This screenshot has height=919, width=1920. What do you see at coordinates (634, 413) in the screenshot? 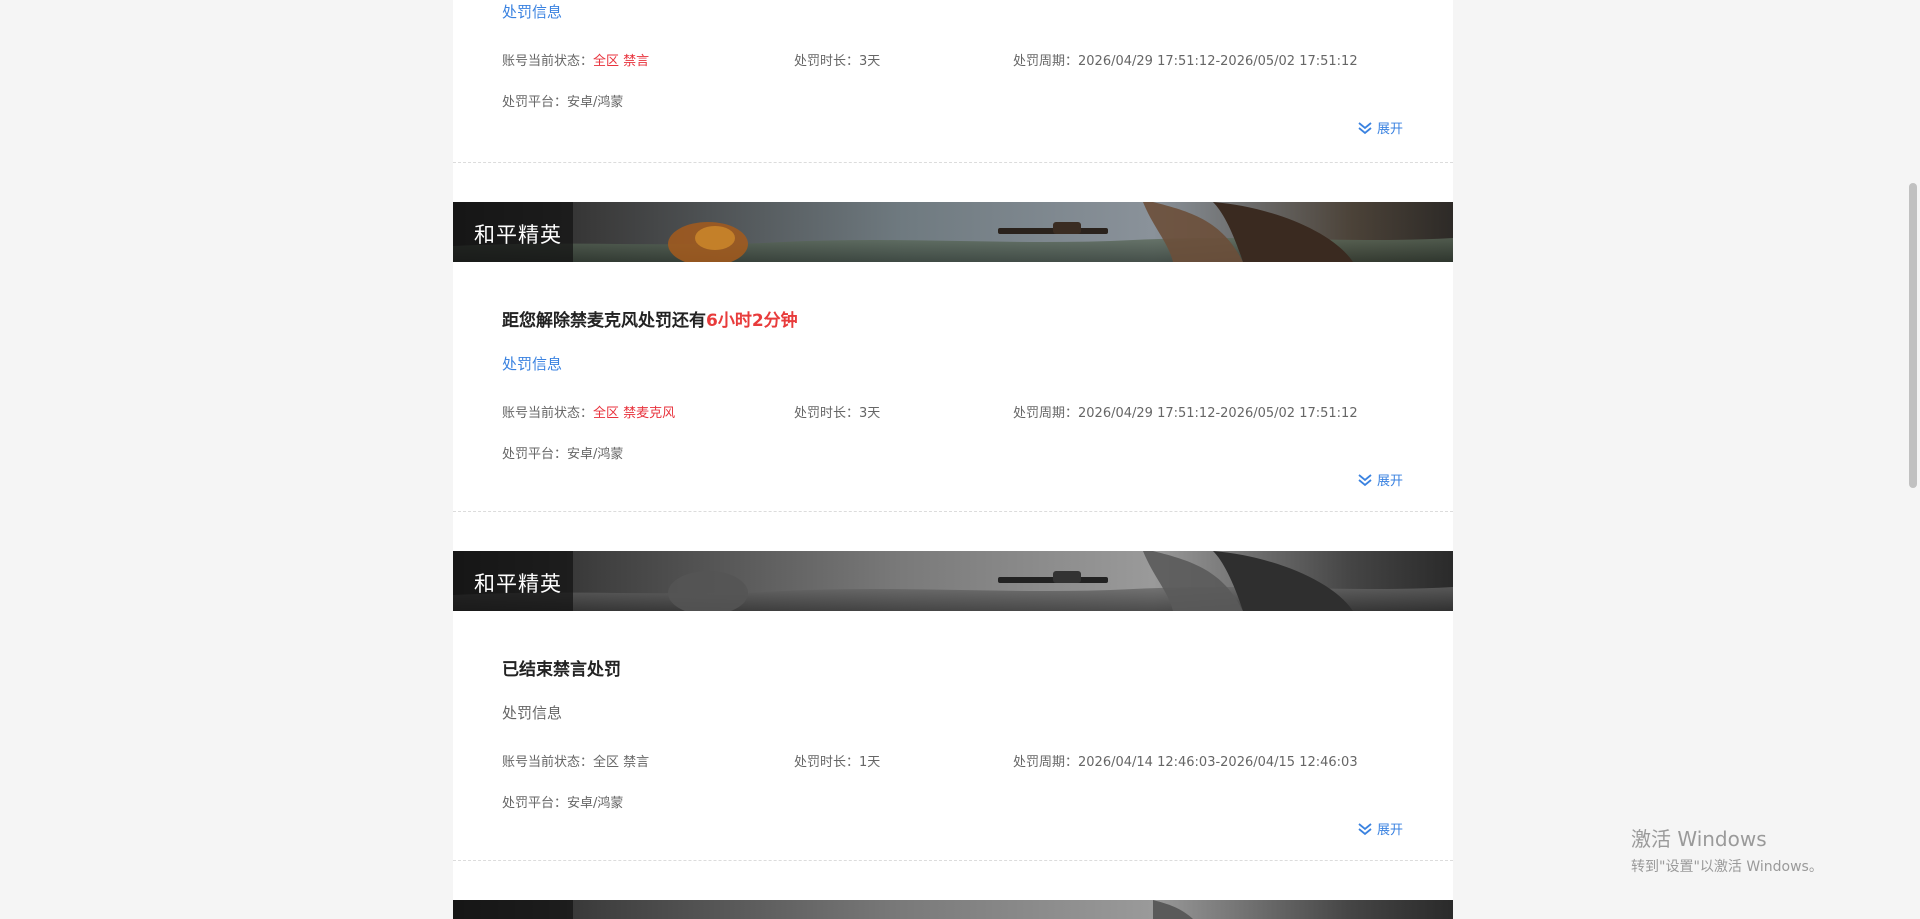
I see `status-value: 全区 禁麦克风` at bounding box center [634, 413].